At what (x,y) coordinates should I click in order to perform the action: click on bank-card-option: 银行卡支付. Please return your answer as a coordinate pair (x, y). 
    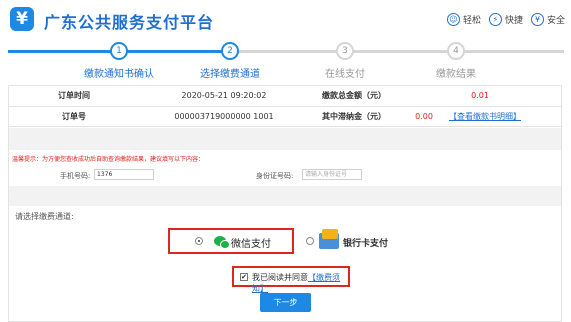
    Looking at the image, I should click on (358, 241).